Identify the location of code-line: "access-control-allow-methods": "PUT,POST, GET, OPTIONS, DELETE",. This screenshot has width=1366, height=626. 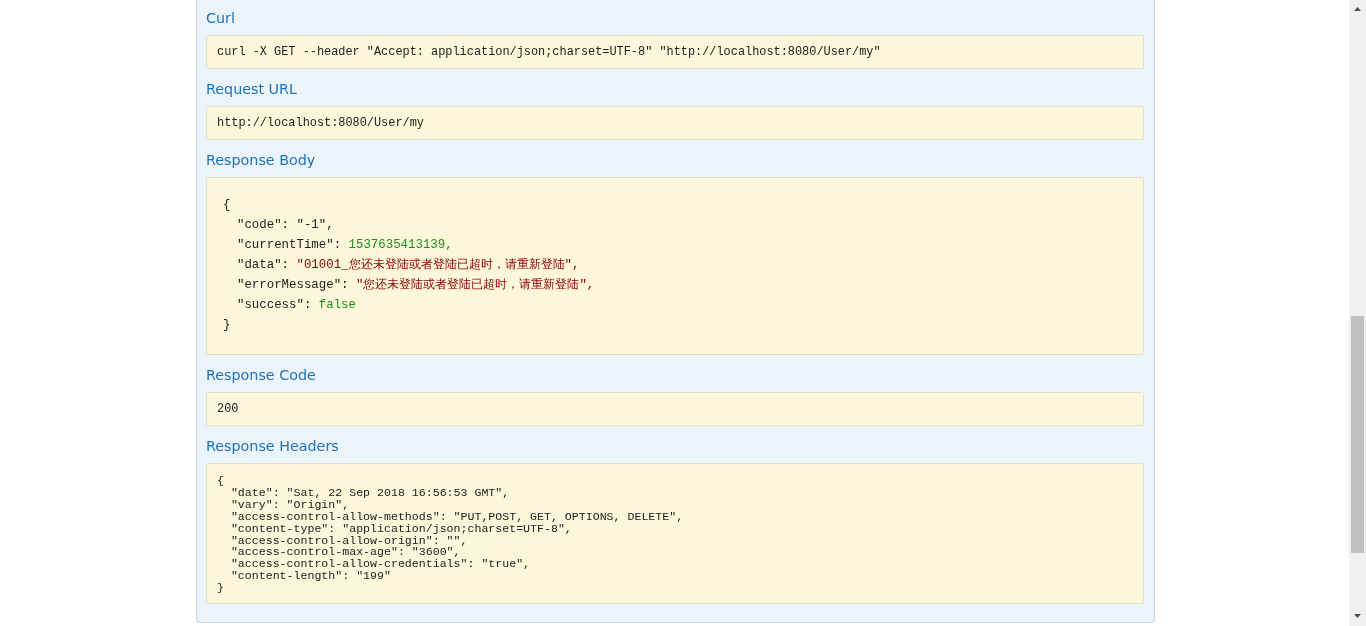
(456, 516).